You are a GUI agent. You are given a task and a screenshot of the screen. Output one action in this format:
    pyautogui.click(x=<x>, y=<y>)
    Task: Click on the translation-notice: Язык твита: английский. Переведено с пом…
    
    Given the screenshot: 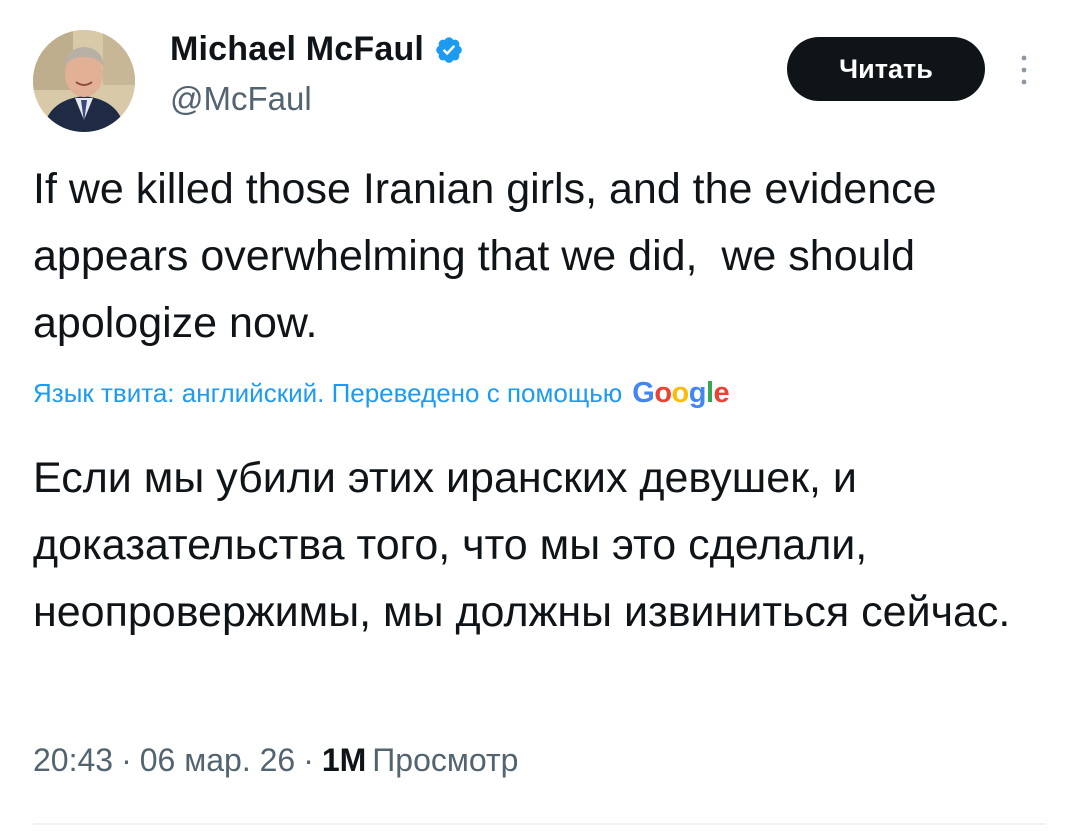 What is the action you would take?
    pyautogui.click(x=381, y=393)
    